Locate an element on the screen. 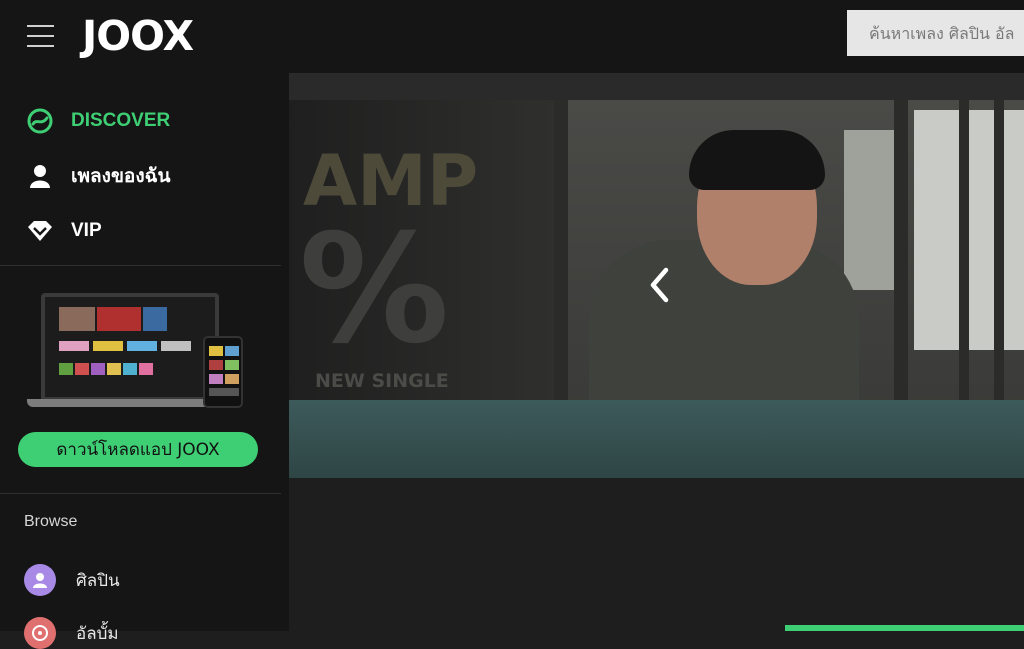 Image resolution: width=1024 pixels, height=649 pixels. sidebar-item-label: DISCOVER is located at coordinates (121, 120).